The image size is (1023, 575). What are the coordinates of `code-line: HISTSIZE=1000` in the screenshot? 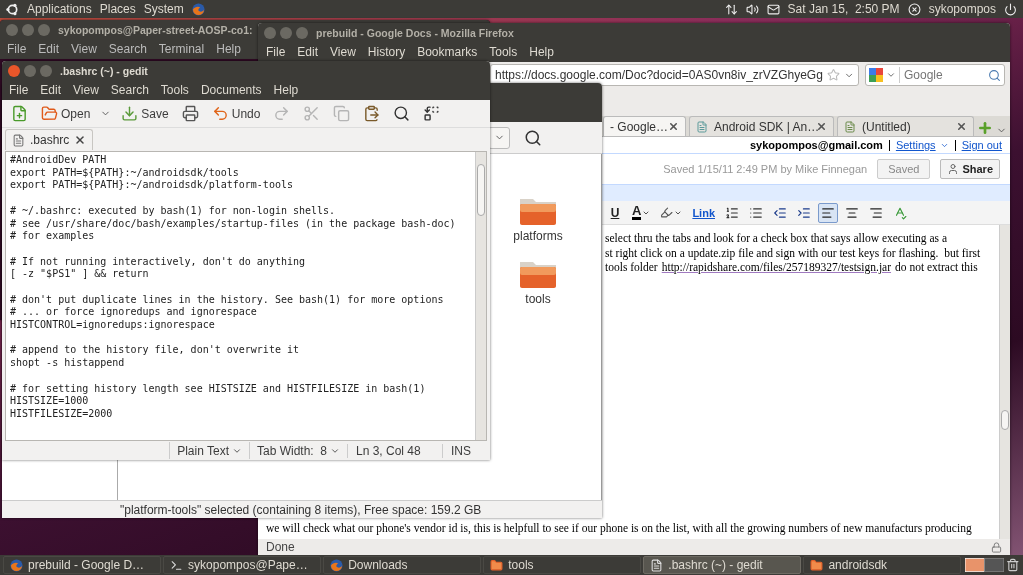 It's located at (50, 401).